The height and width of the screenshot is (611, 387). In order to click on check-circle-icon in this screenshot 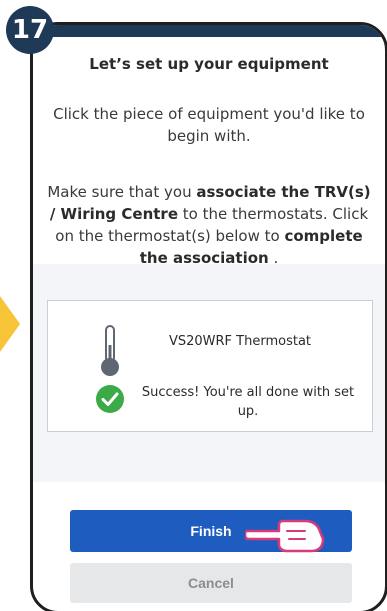, I will do `click(110, 399)`.